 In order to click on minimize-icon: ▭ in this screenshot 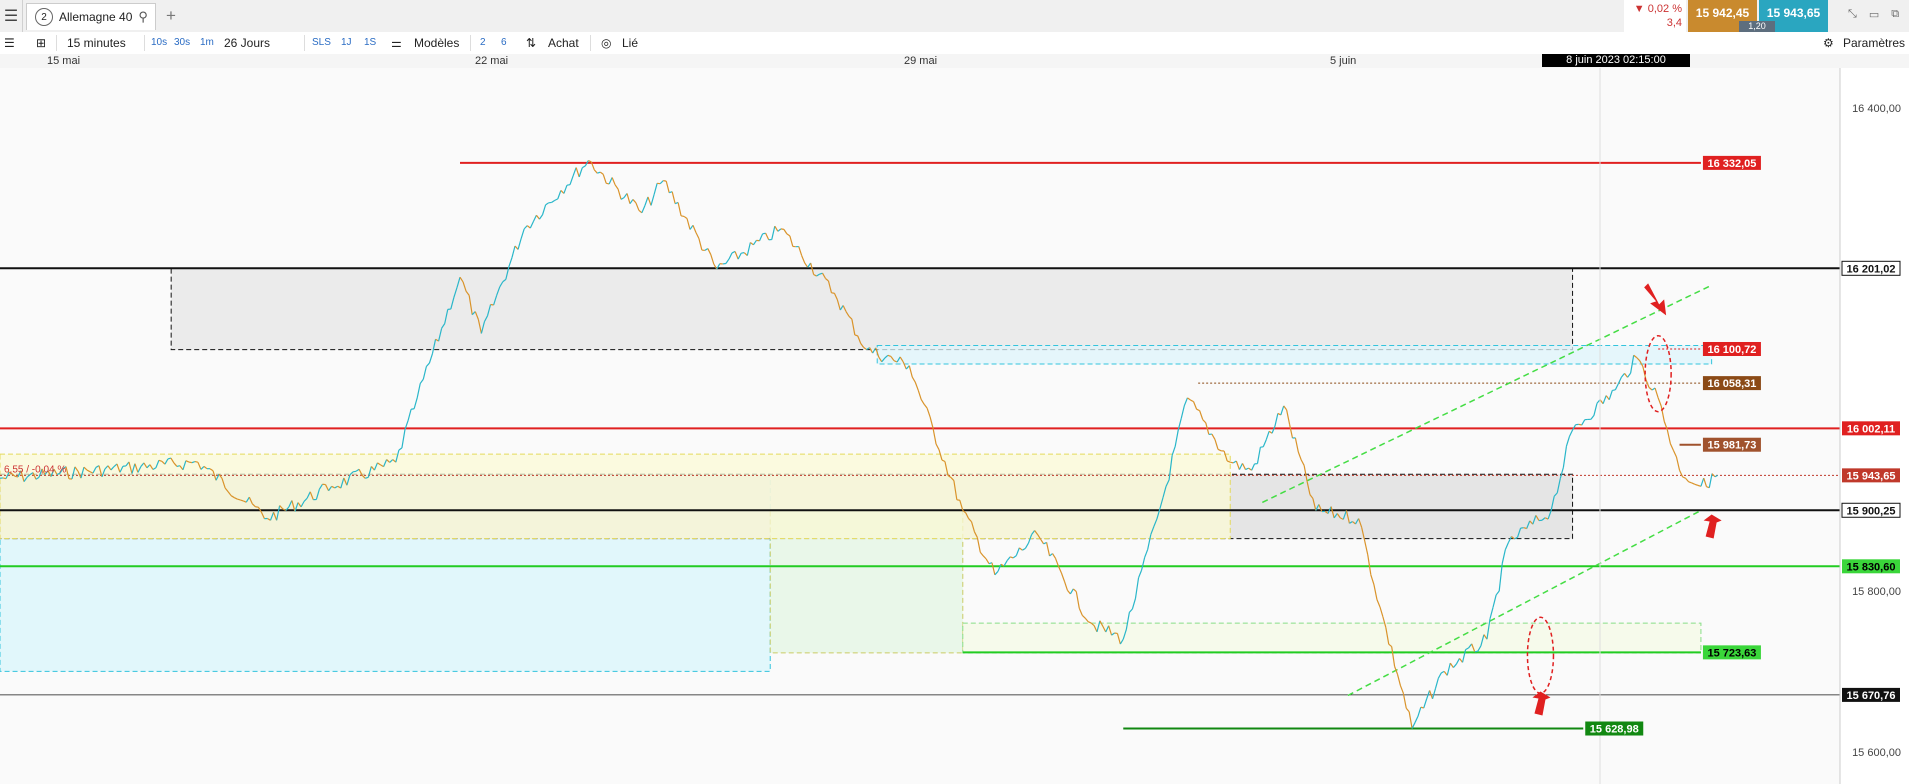, I will do `click(1874, 14)`.